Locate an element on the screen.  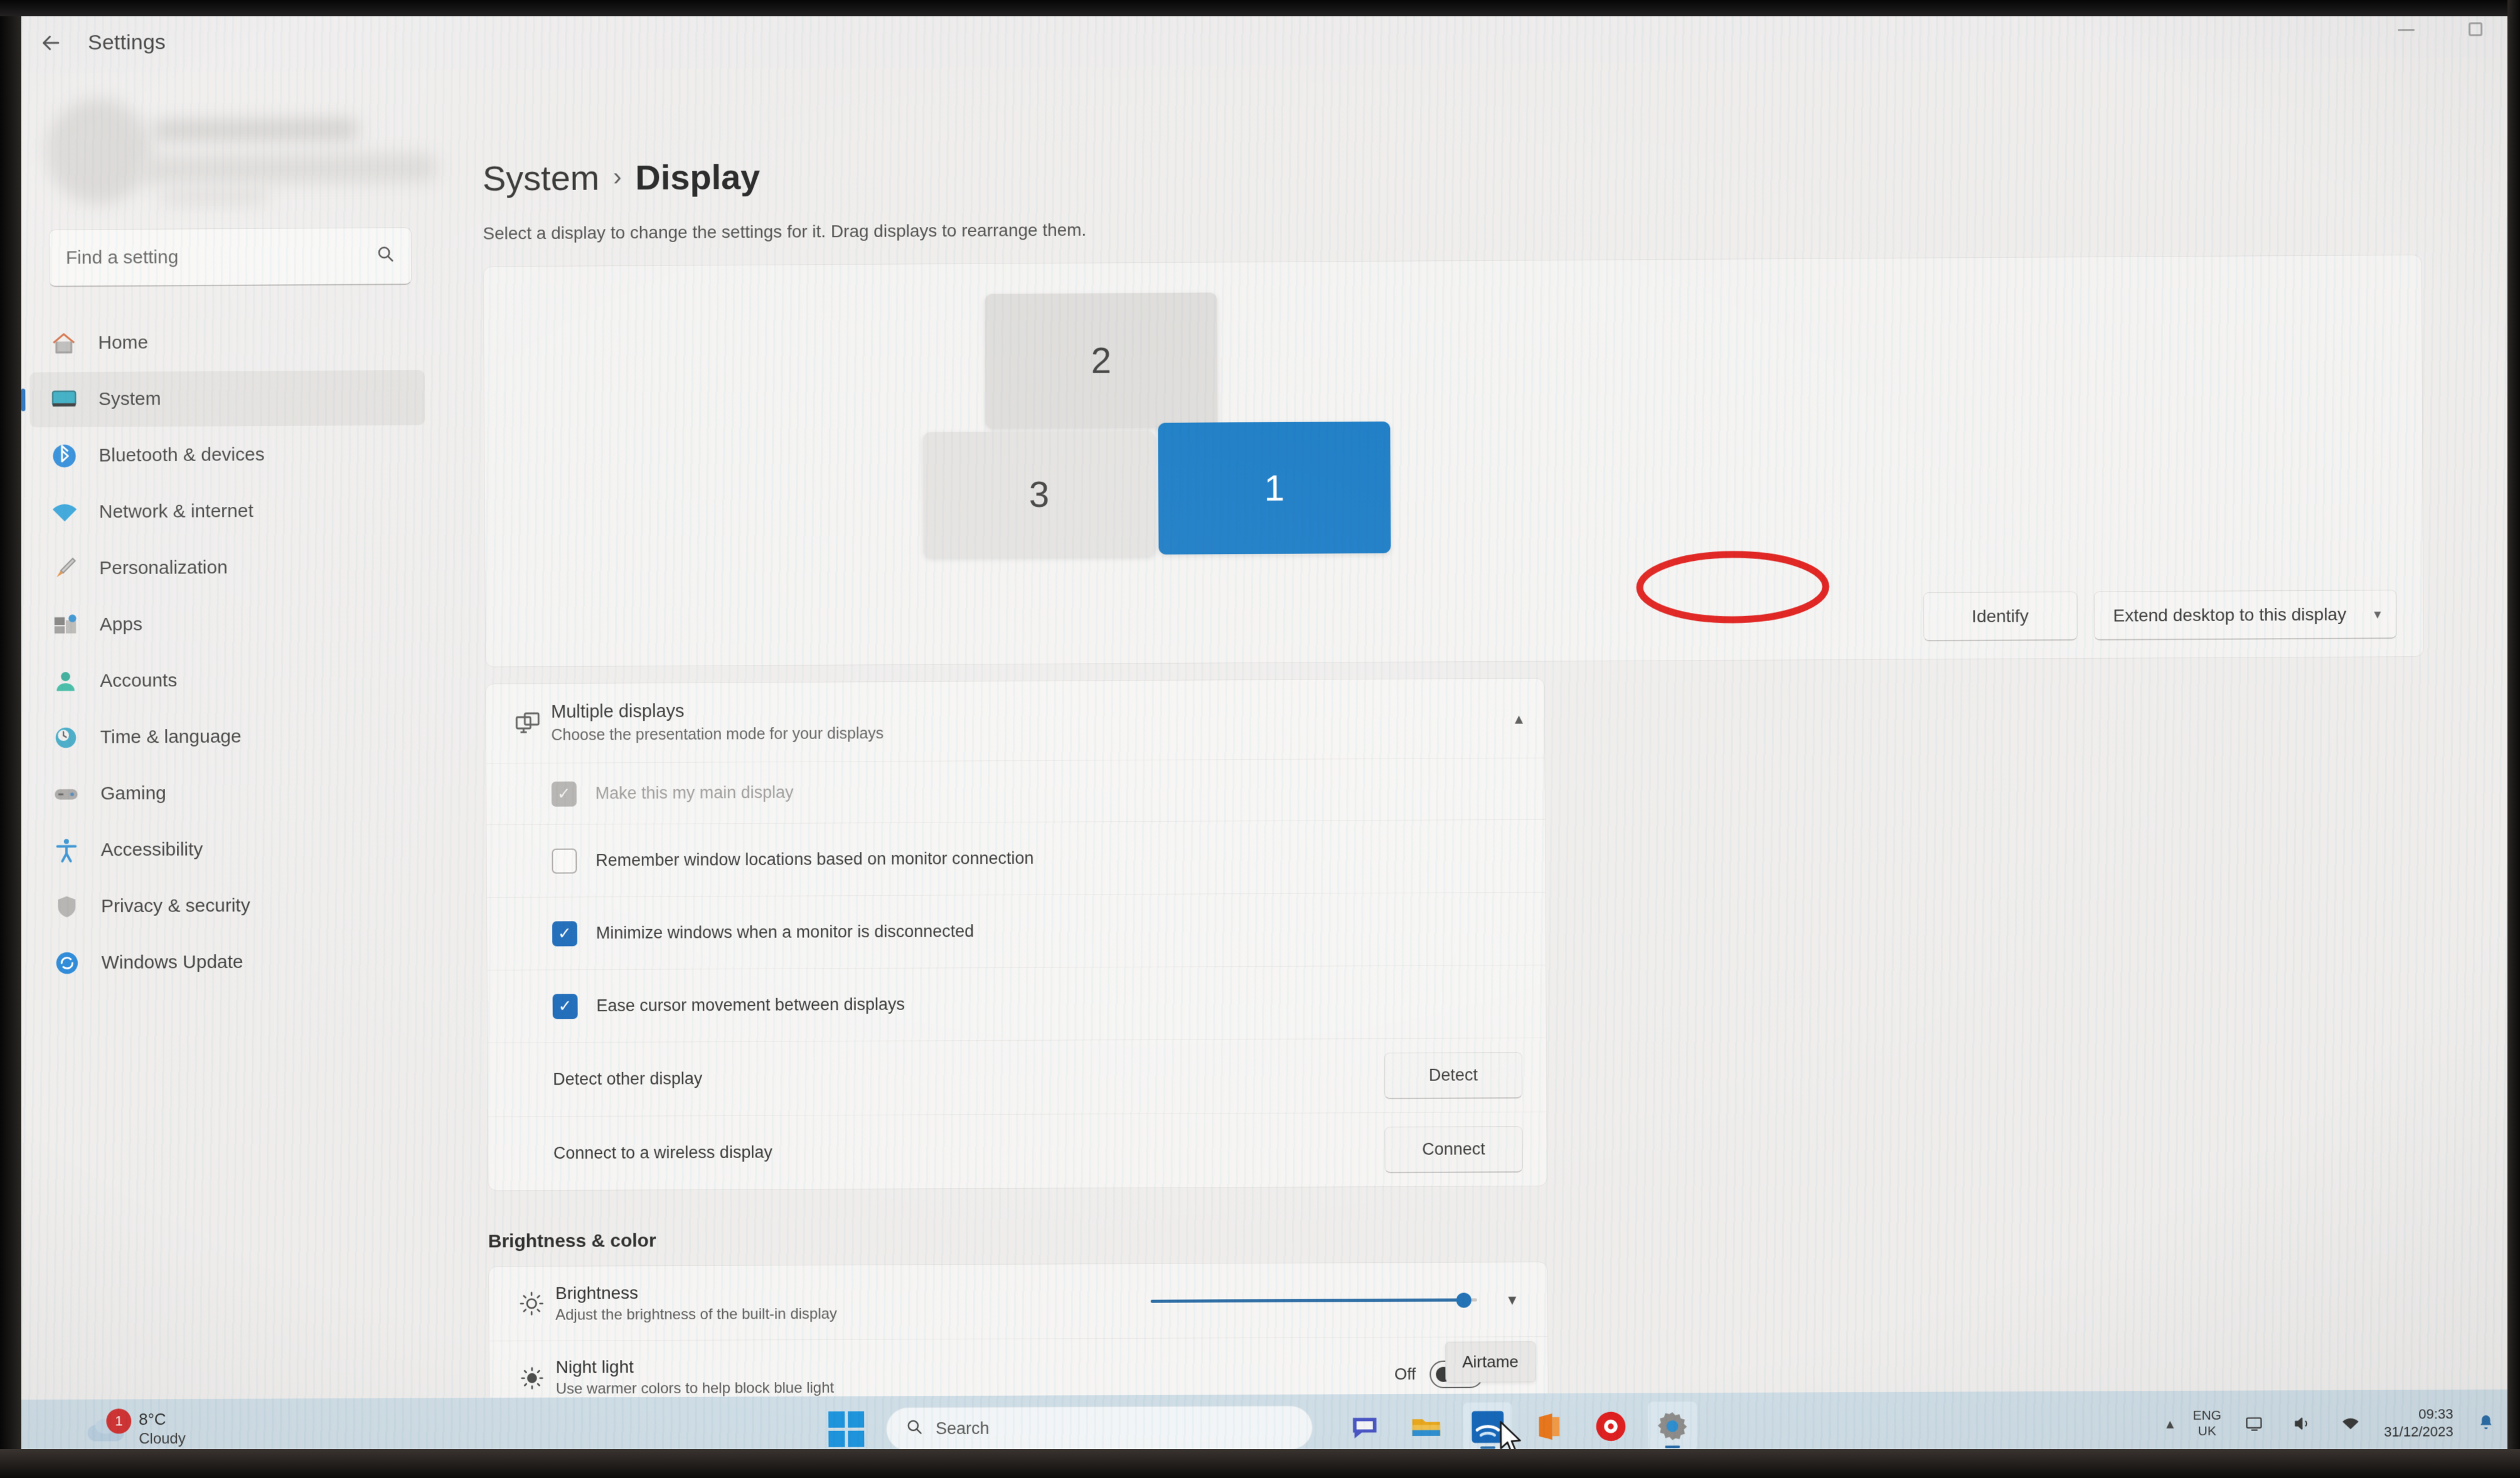
clock-date: 31/12/2023 is located at coordinates (2418, 1431).